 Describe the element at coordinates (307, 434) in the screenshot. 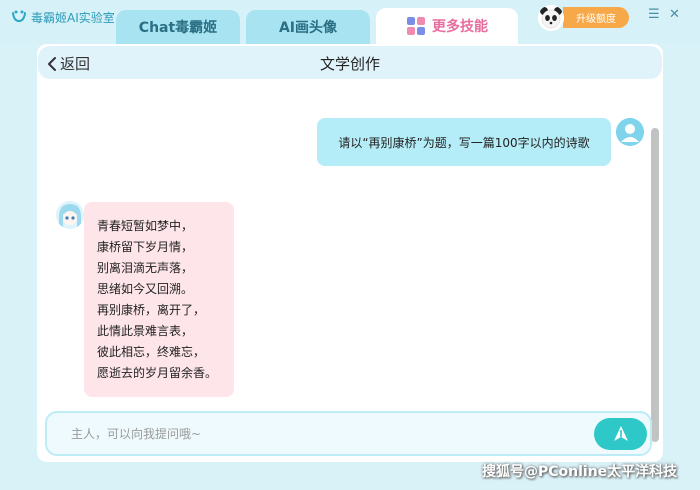

I see `message-input` at that location.